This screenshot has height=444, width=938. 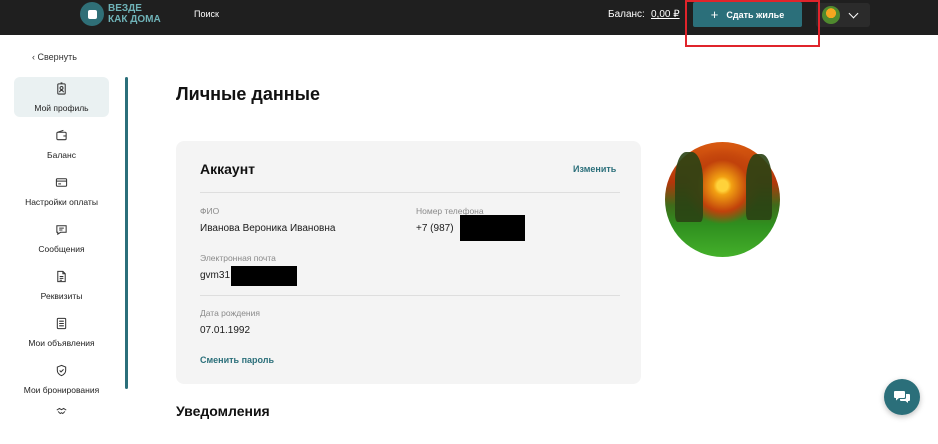 I want to click on card-icon, so click(x=61, y=182).